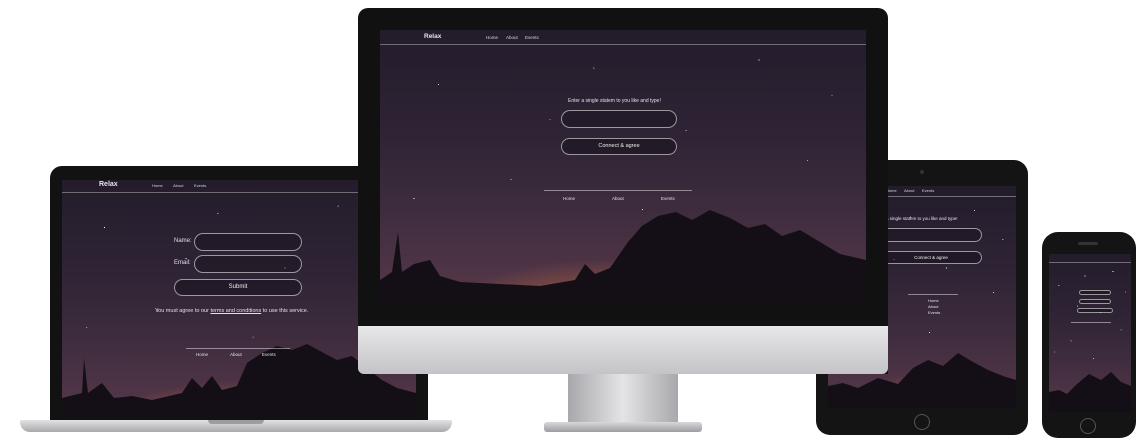 This screenshot has width=1136, height=438. What do you see at coordinates (235, 311) in the screenshot?
I see `terms-link: terms and conditions` at bounding box center [235, 311].